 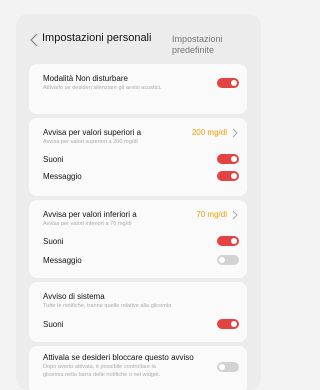 I want to click on default-settings-link: Impostazioni predefinite, so click(x=211, y=45).